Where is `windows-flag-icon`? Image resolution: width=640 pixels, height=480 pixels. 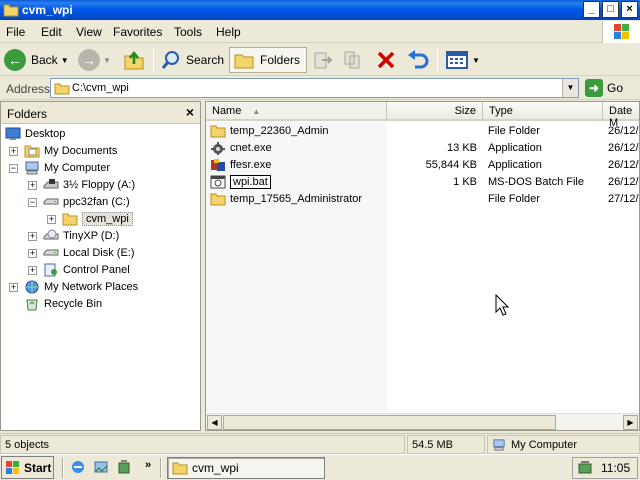
windows-flag-icon is located at coordinates (12, 467).